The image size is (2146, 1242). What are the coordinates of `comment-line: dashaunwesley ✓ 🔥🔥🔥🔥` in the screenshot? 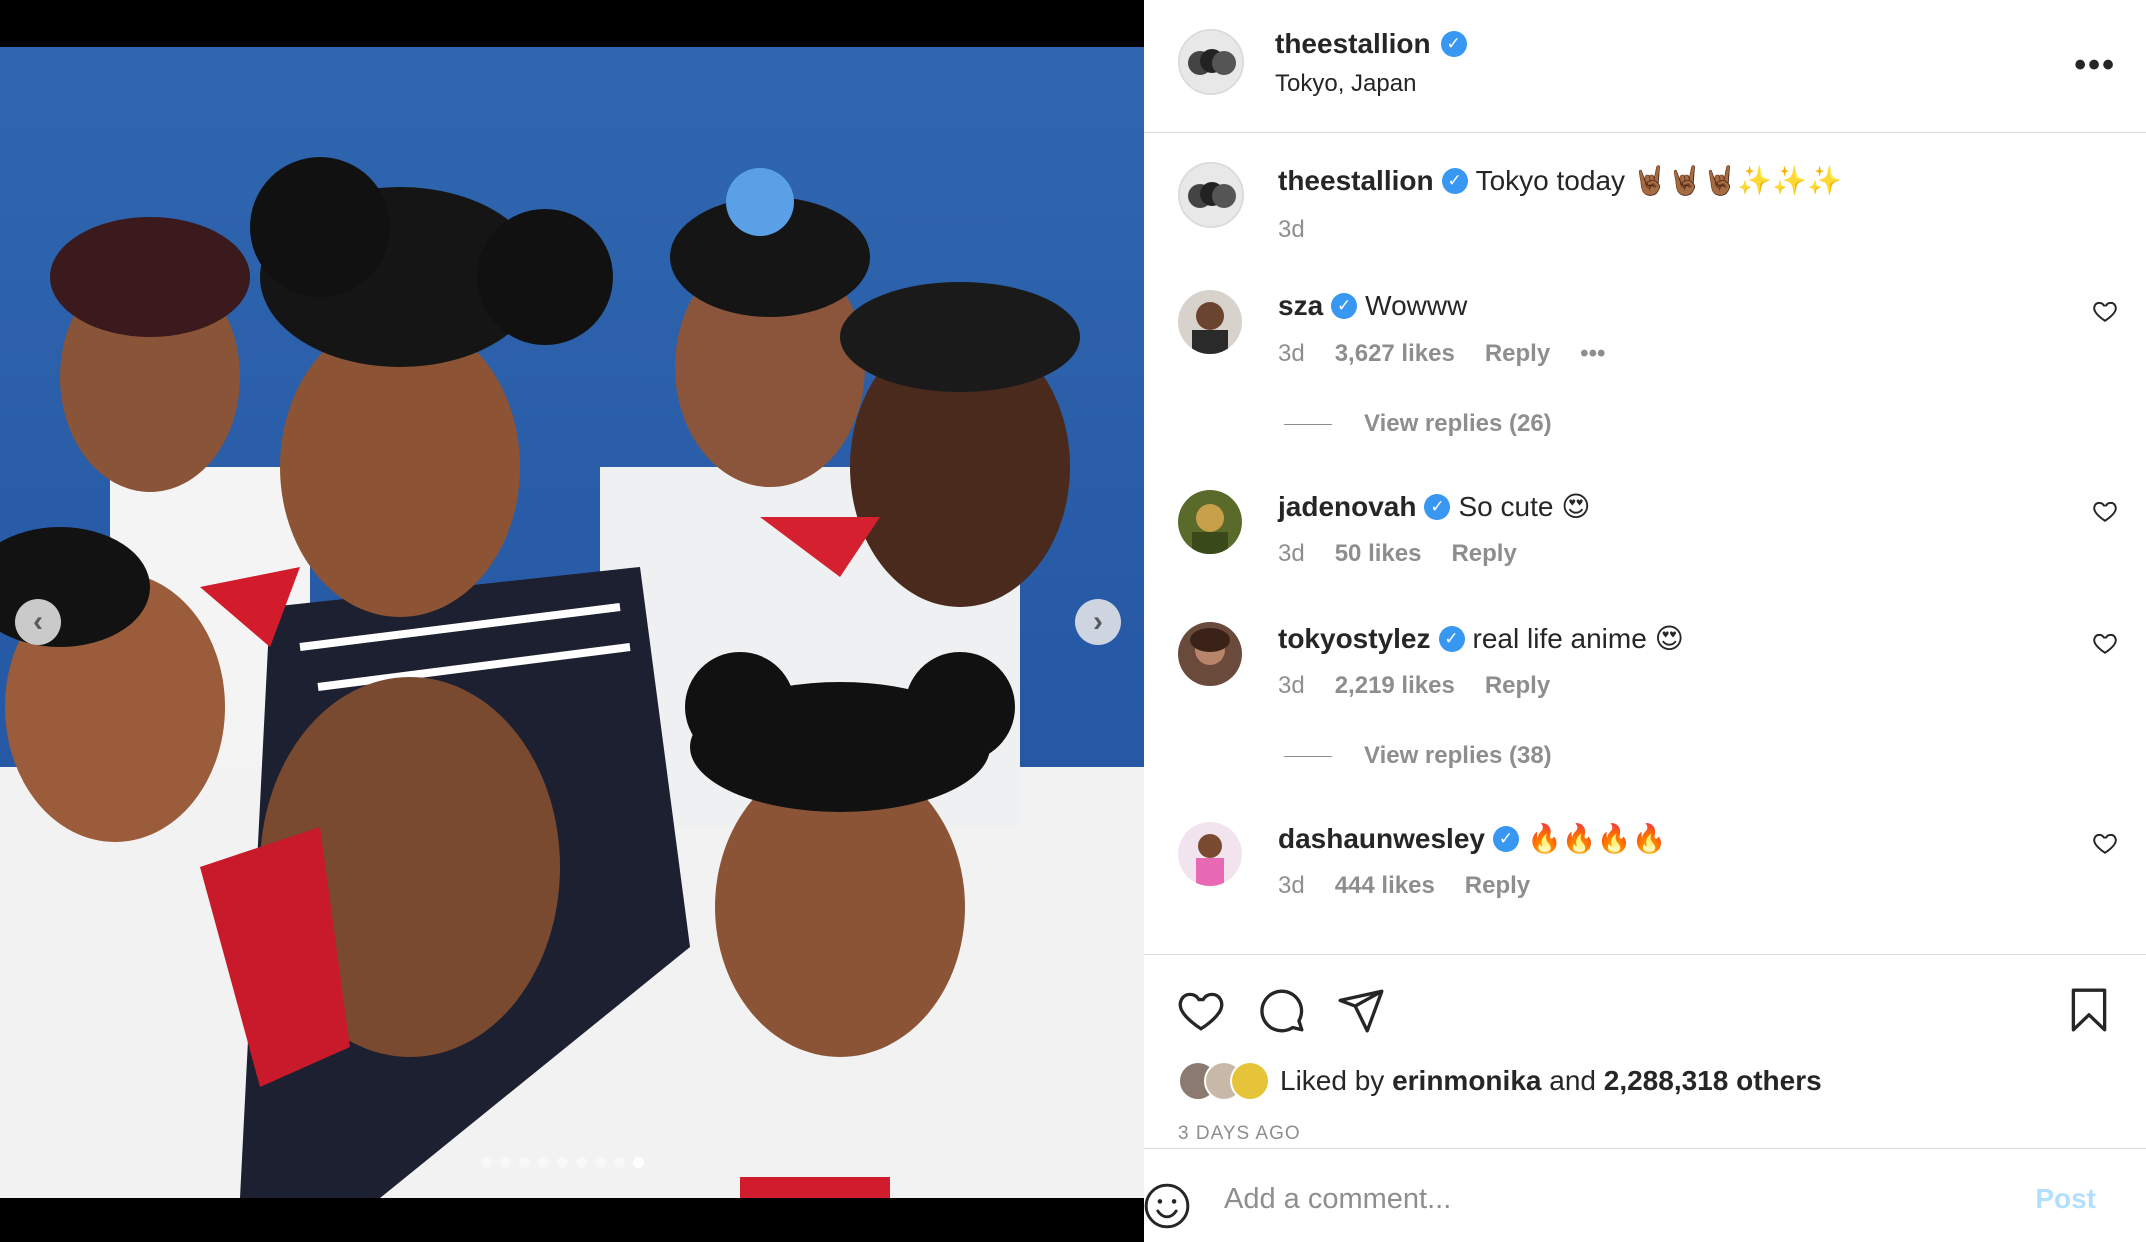 It's located at (1472, 838).